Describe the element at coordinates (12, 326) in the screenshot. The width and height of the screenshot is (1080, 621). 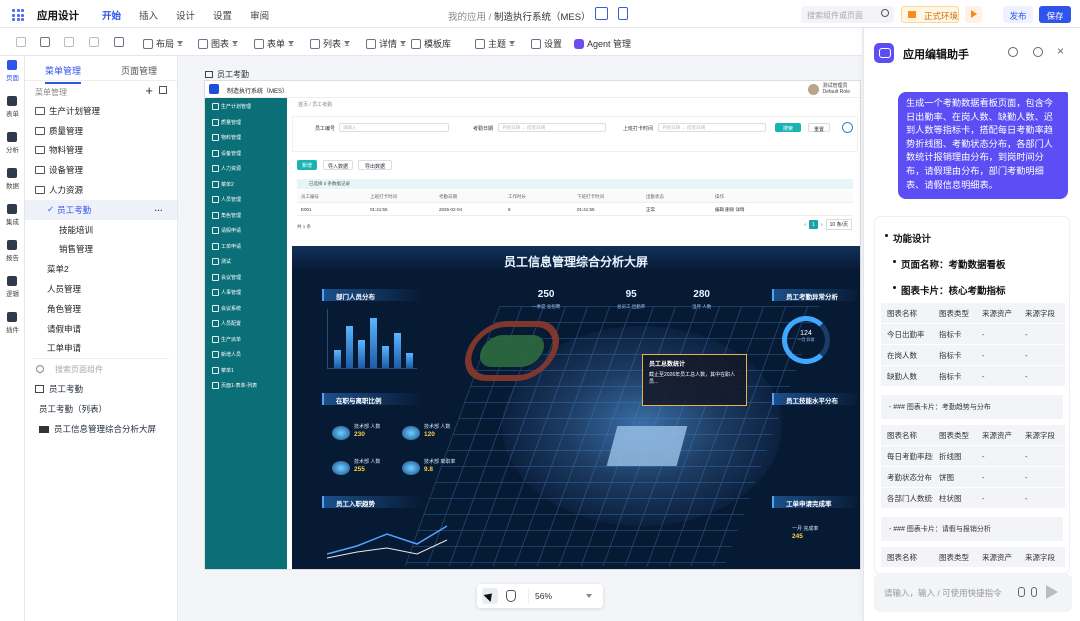
I see `rail-plugin: 插件` at that location.